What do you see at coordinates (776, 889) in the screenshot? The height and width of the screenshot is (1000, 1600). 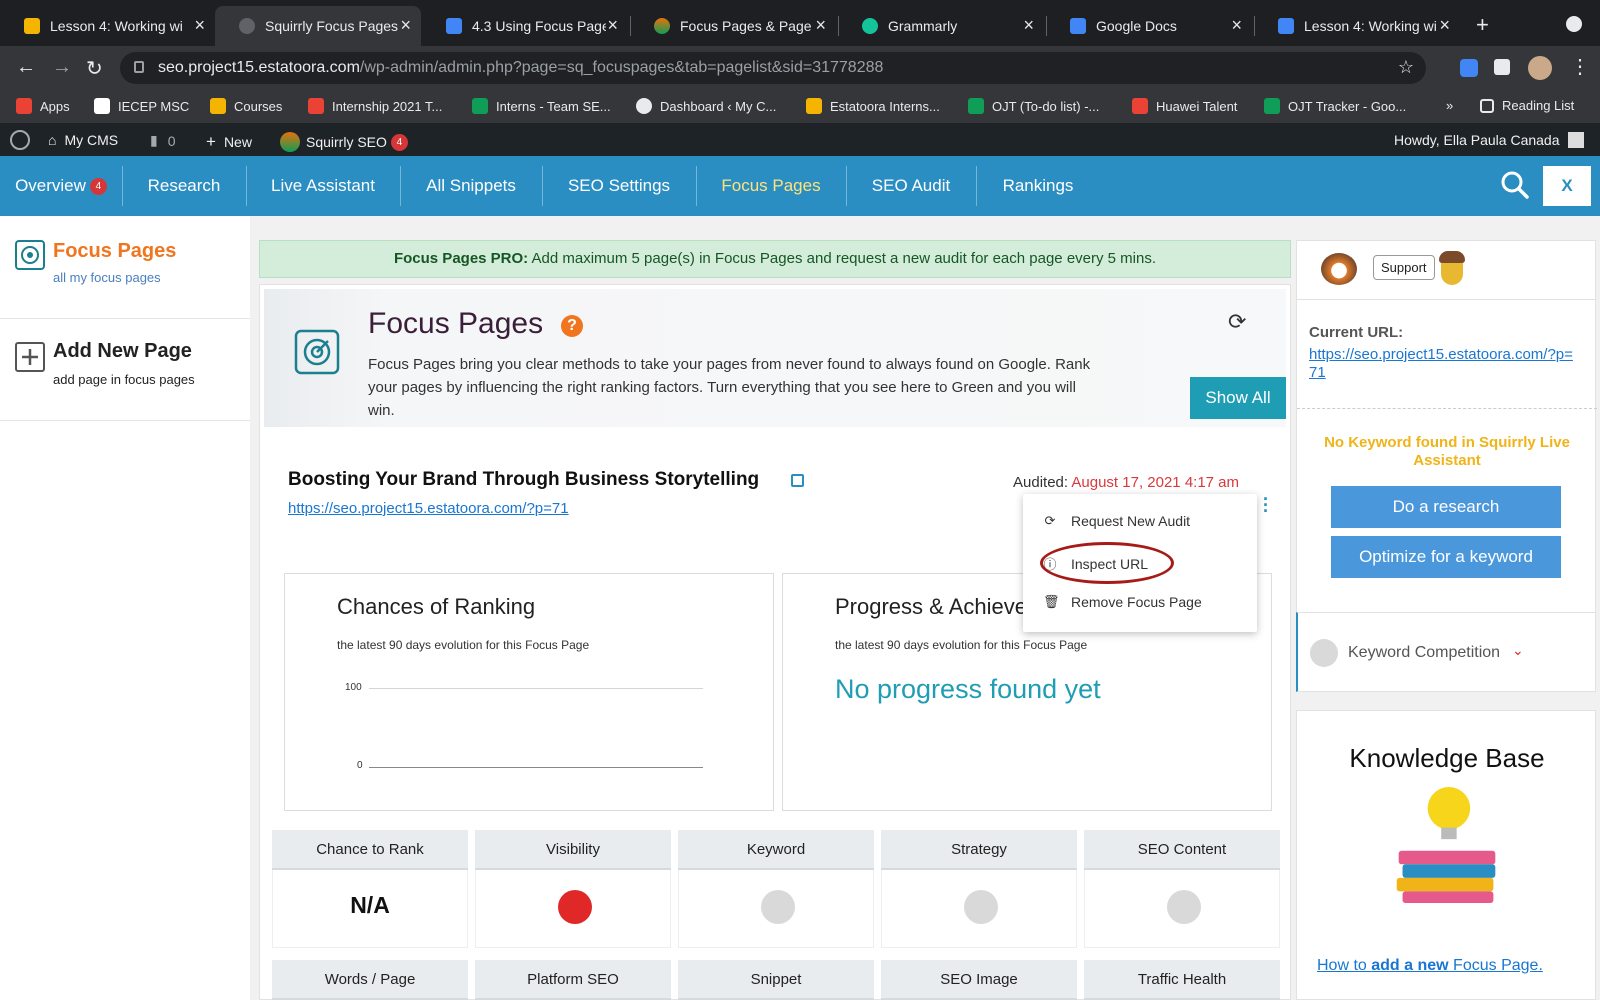 I see `metric-keyword: Keyword` at bounding box center [776, 889].